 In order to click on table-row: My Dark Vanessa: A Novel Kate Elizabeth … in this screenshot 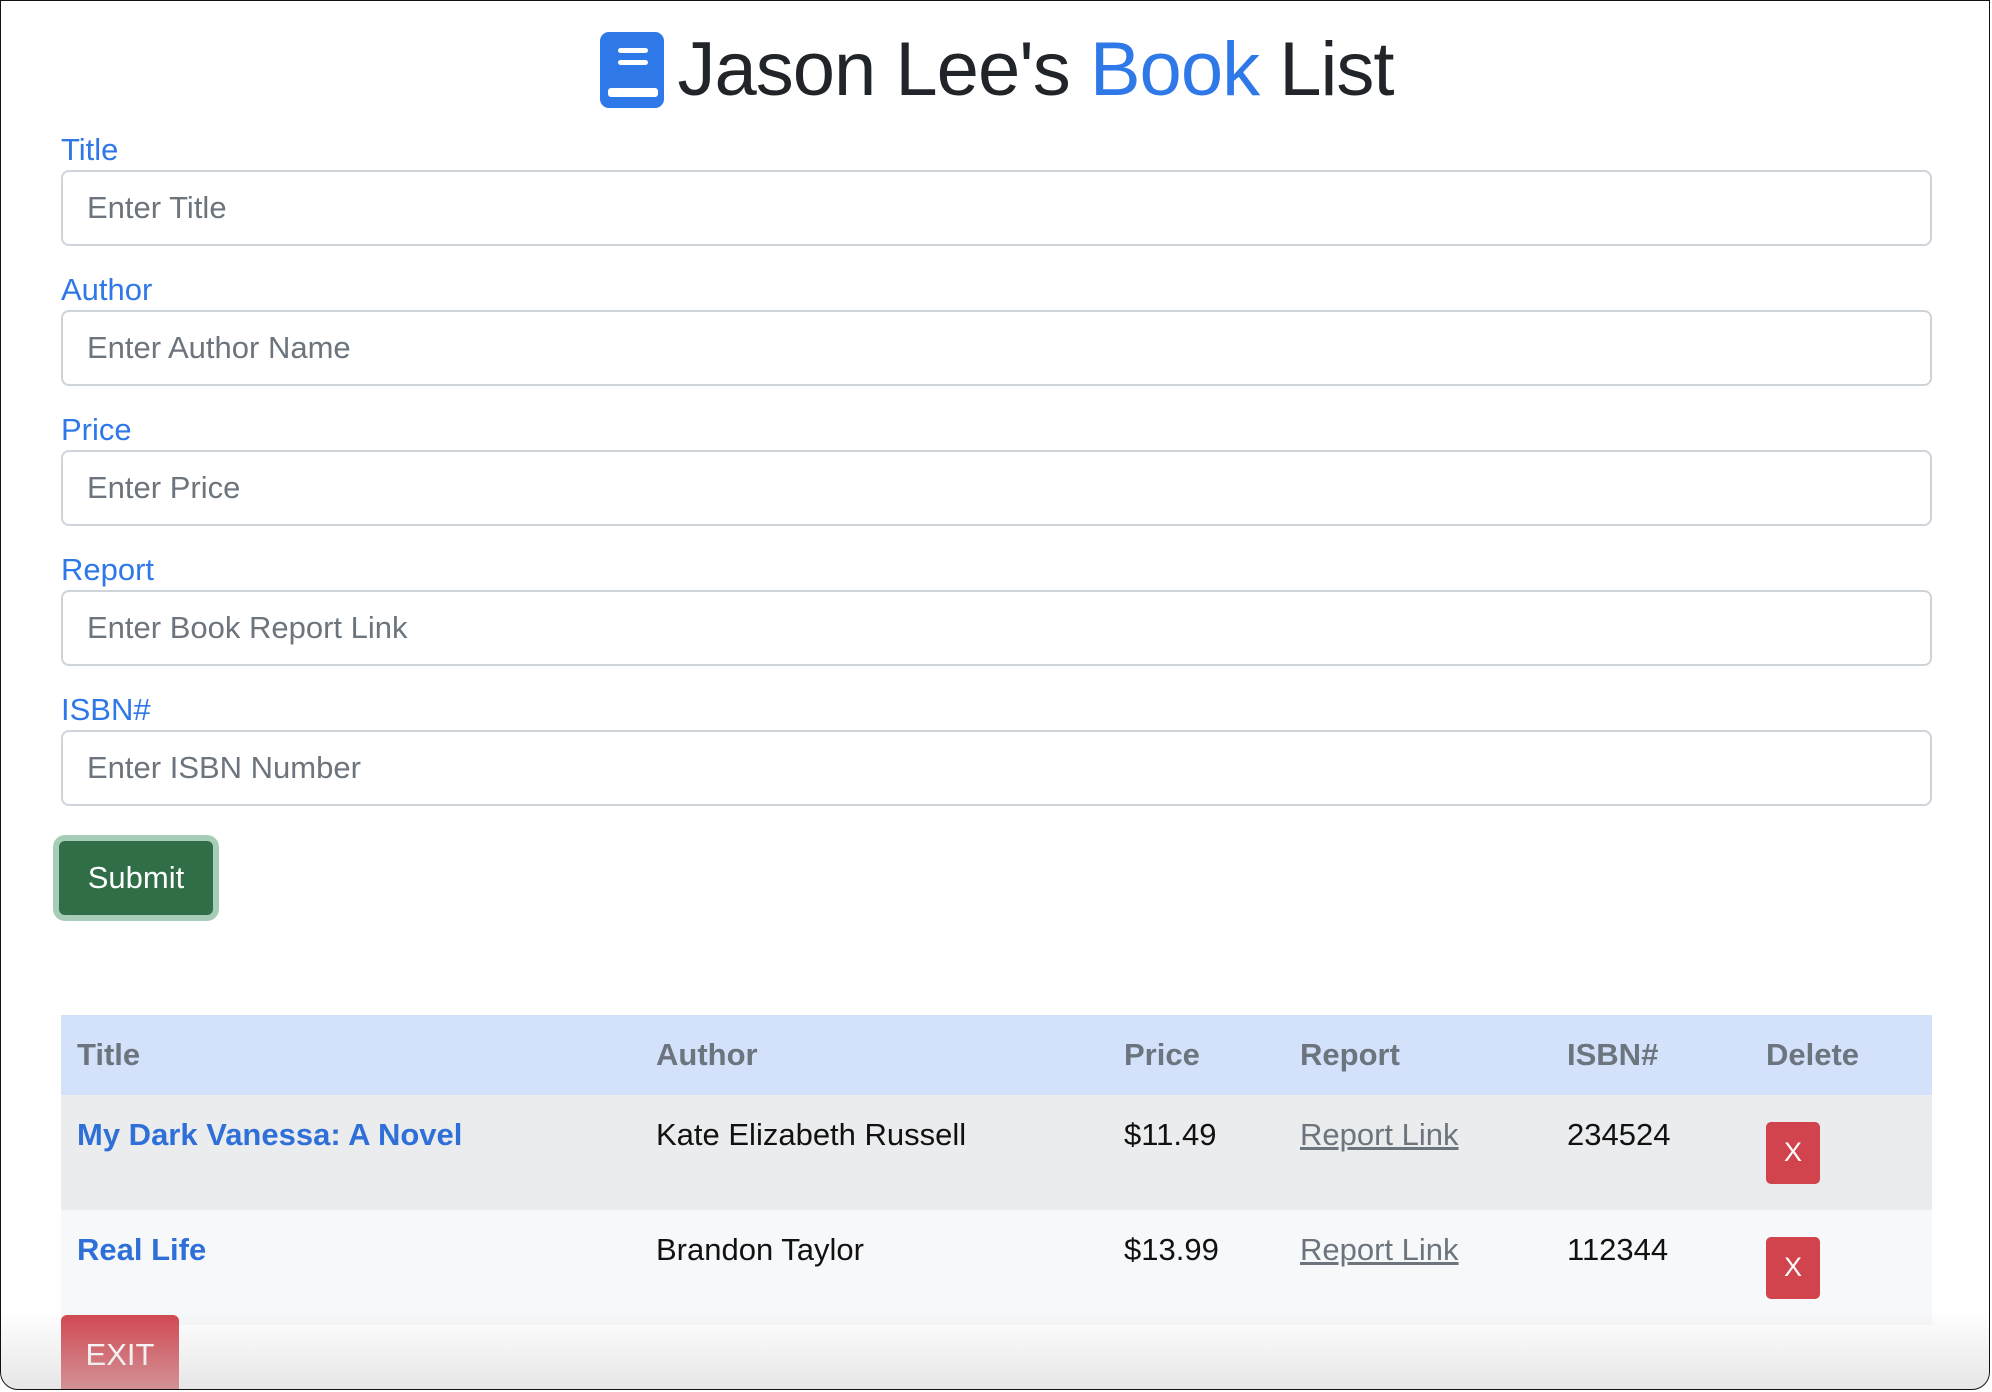, I will do `click(996, 1152)`.